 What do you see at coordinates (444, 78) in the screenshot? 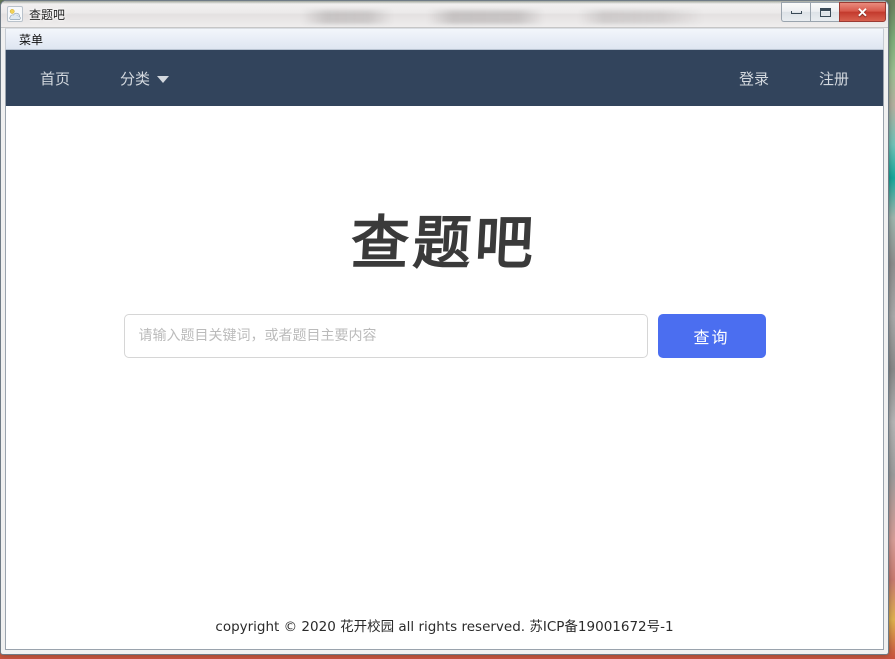
I see `site-navbar: 首页 分类 登录 注册` at bounding box center [444, 78].